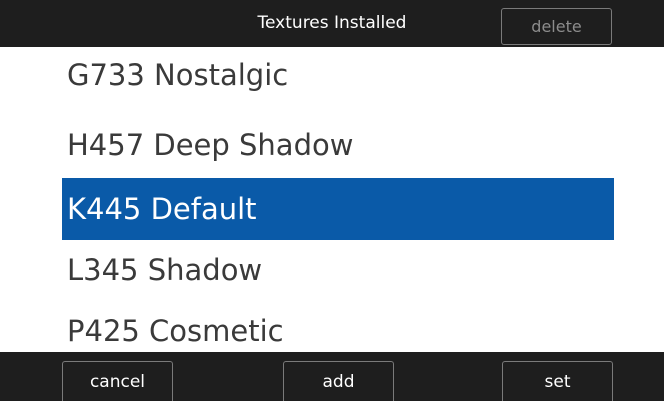 The width and height of the screenshot is (664, 401). I want to click on header-bar: Textures Installed delete, so click(332, 23).